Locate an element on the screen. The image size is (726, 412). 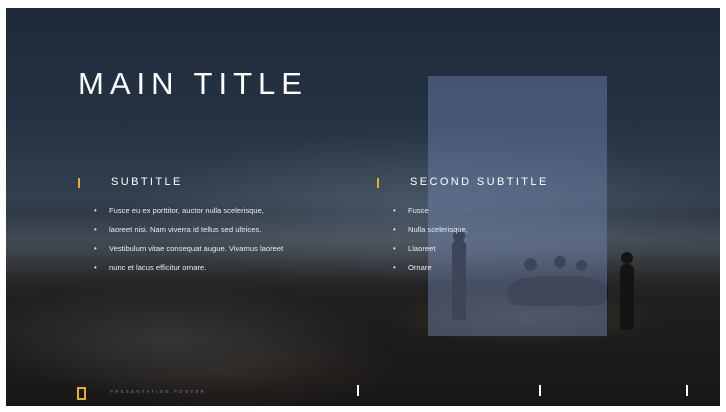
slide-main-title: MAIN TITLE is located at coordinates (193, 83).